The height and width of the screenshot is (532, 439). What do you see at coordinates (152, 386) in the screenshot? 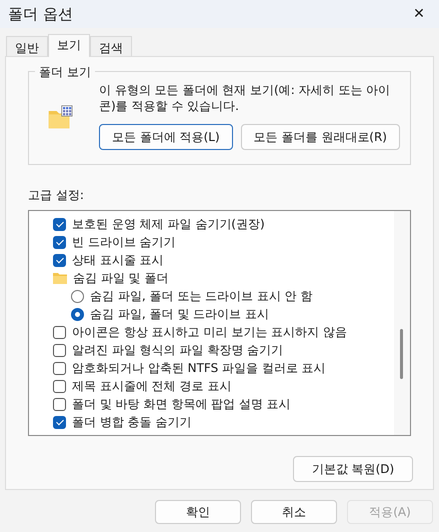
I see `option-label: 제목 표시줄에 전체 경로 표시` at bounding box center [152, 386].